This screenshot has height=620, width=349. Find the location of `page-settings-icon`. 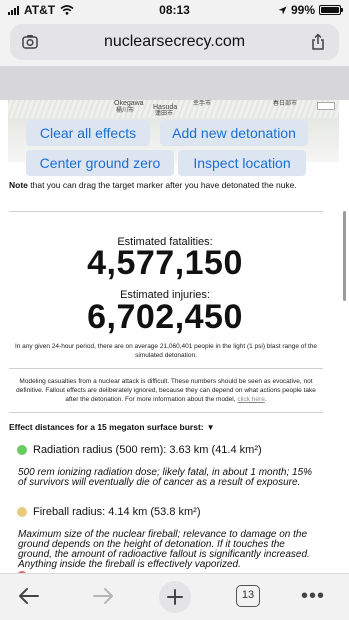

page-settings-icon is located at coordinates (30, 42).